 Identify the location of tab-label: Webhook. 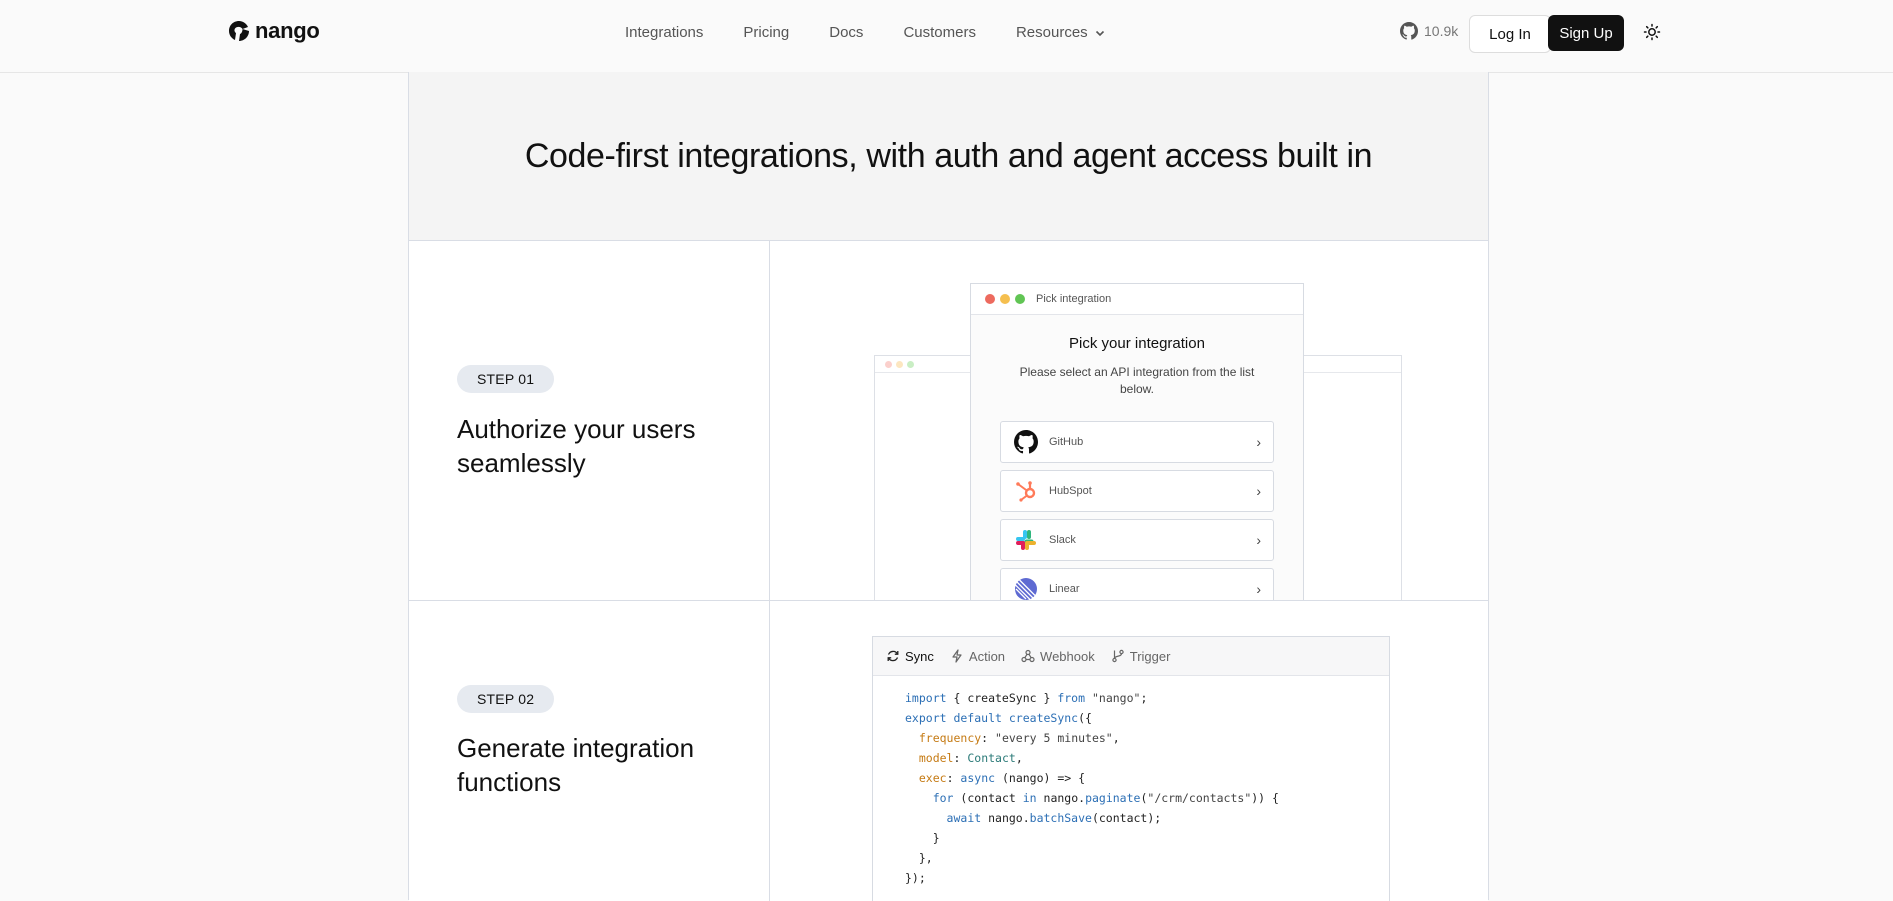
(1067, 656).